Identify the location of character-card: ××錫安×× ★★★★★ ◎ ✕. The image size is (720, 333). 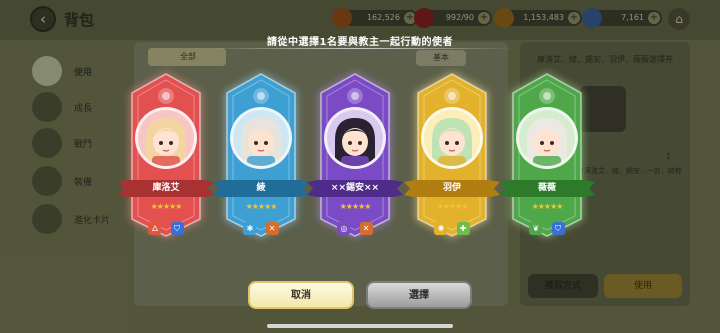
(355, 155).